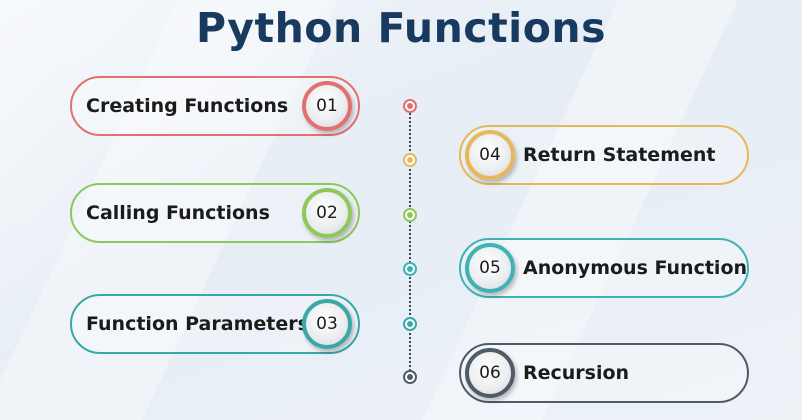  Describe the element at coordinates (197, 324) in the screenshot. I see `item-label: Function Parameters` at that location.